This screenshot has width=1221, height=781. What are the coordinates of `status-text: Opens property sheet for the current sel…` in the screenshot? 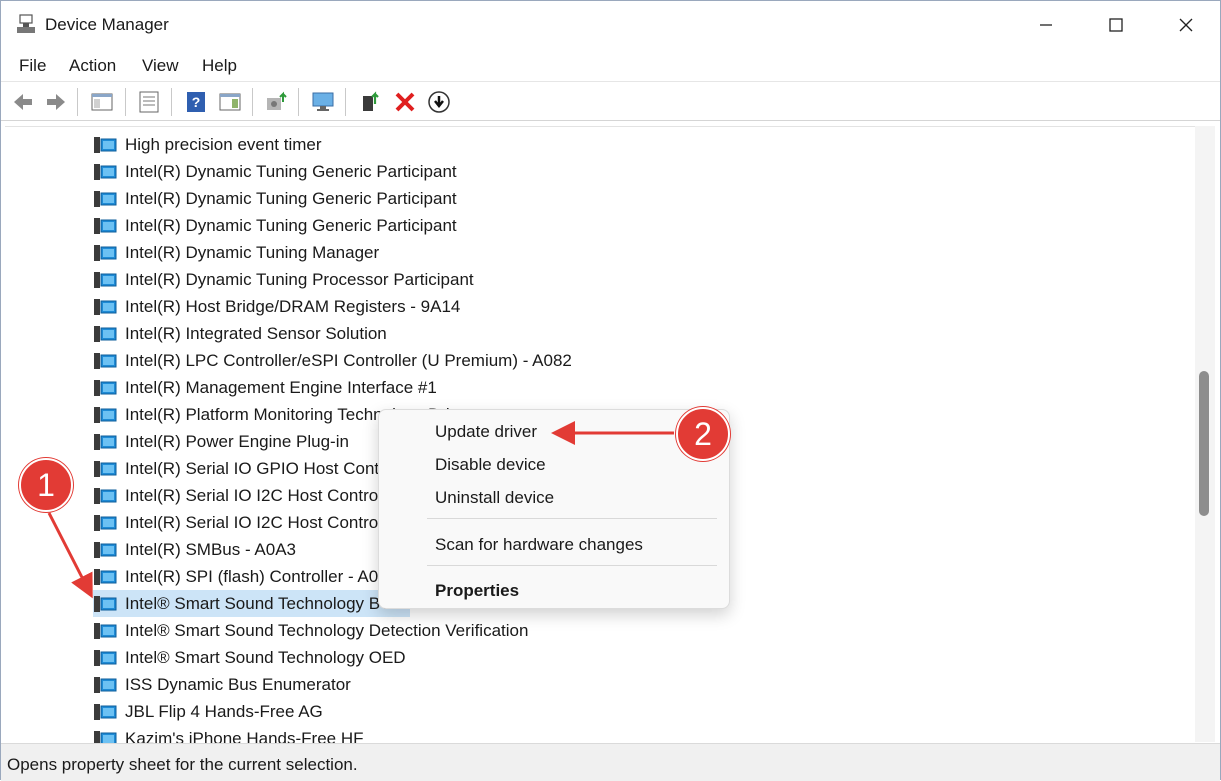 It's located at (182, 764).